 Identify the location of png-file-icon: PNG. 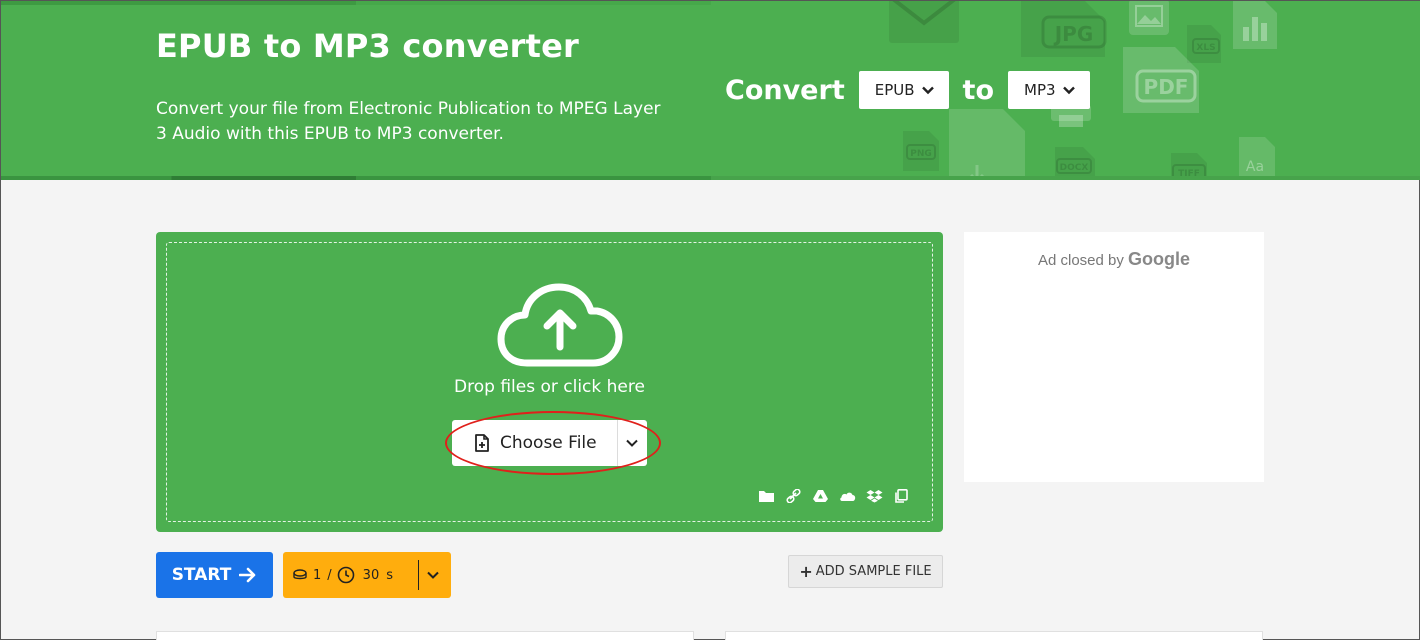
(921, 151).